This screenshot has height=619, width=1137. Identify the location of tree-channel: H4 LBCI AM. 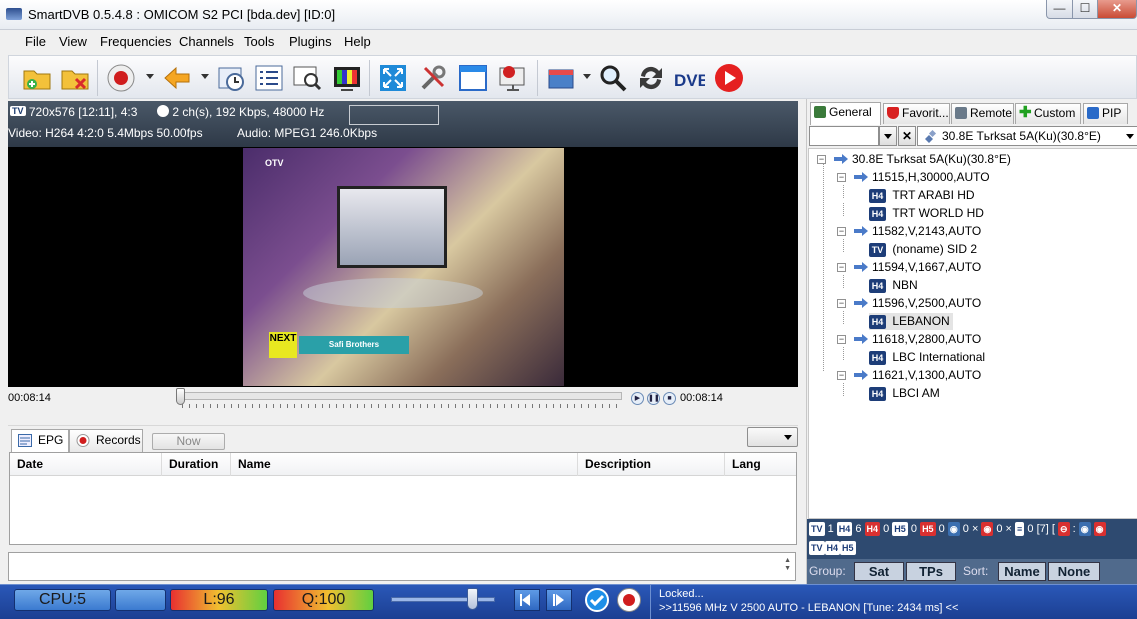
(904, 393).